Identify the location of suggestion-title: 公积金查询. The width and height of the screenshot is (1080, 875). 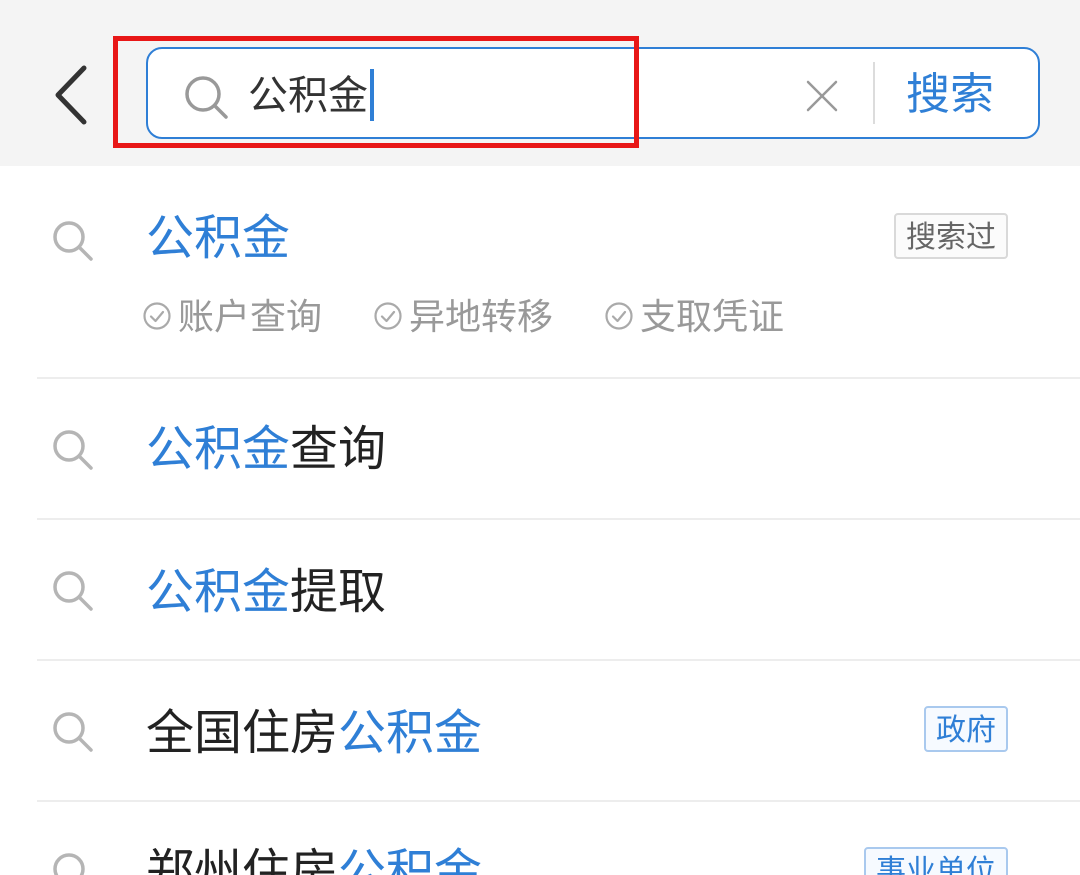
(266, 449).